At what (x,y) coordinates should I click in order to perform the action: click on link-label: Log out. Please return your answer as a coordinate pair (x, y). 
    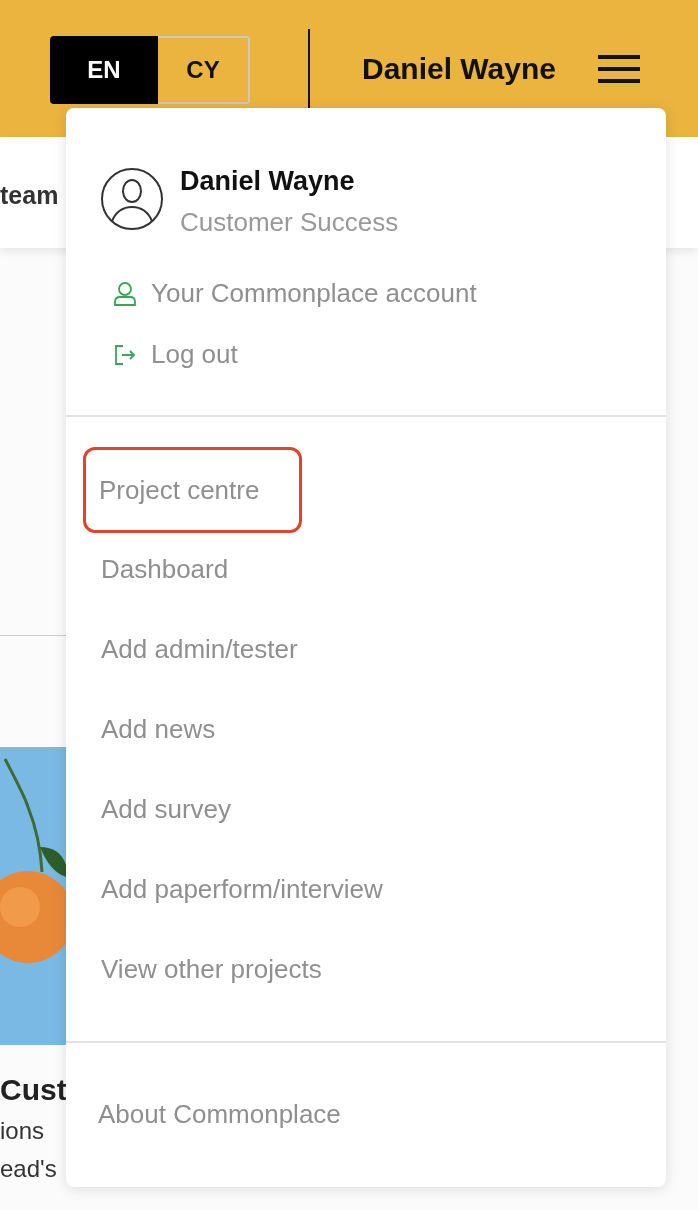
    Looking at the image, I should click on (194, 354).